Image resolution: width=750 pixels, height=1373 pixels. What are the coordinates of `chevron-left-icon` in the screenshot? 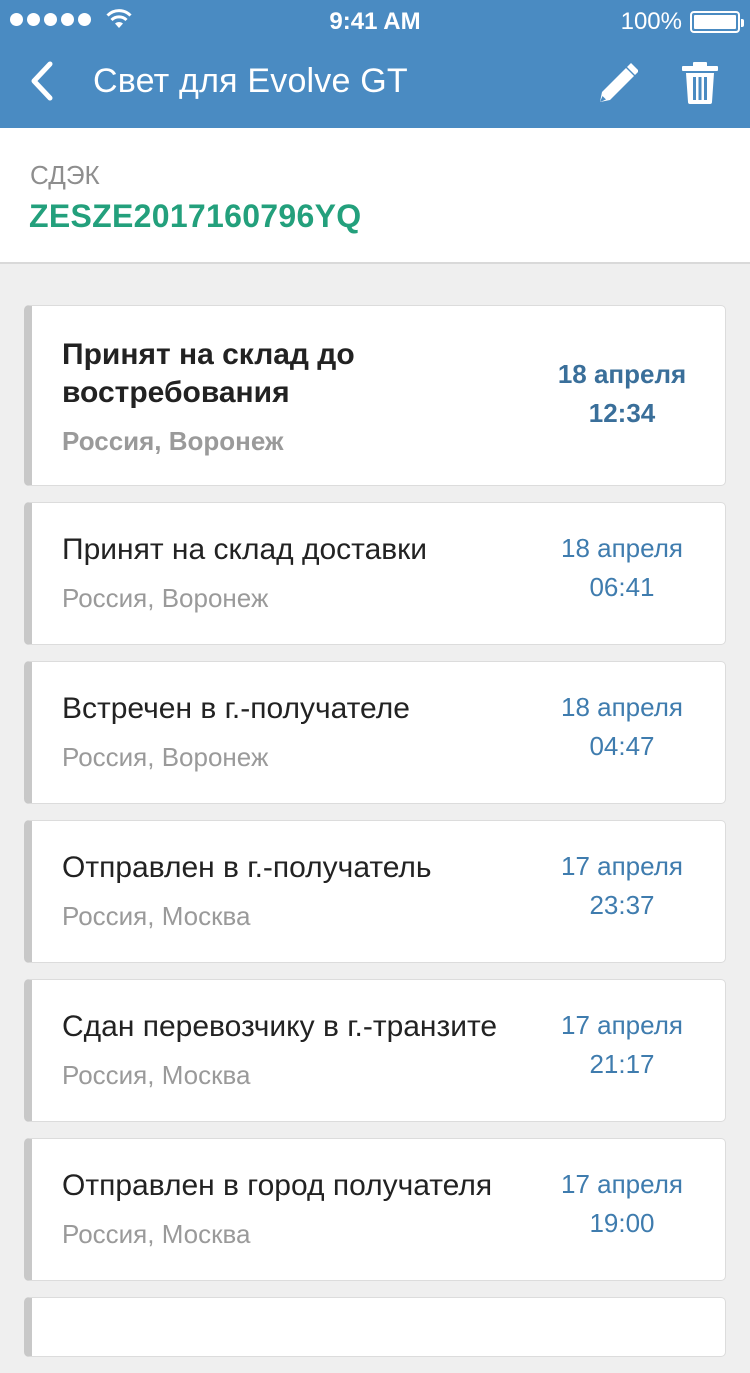 It's located at (42, 81).